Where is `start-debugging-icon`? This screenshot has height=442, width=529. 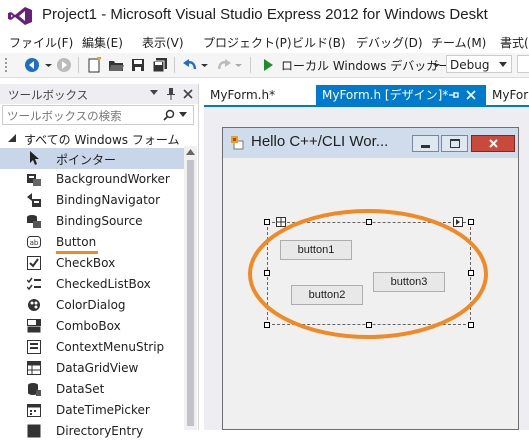 start-debugging-icon is located at coordinates (268, 65).